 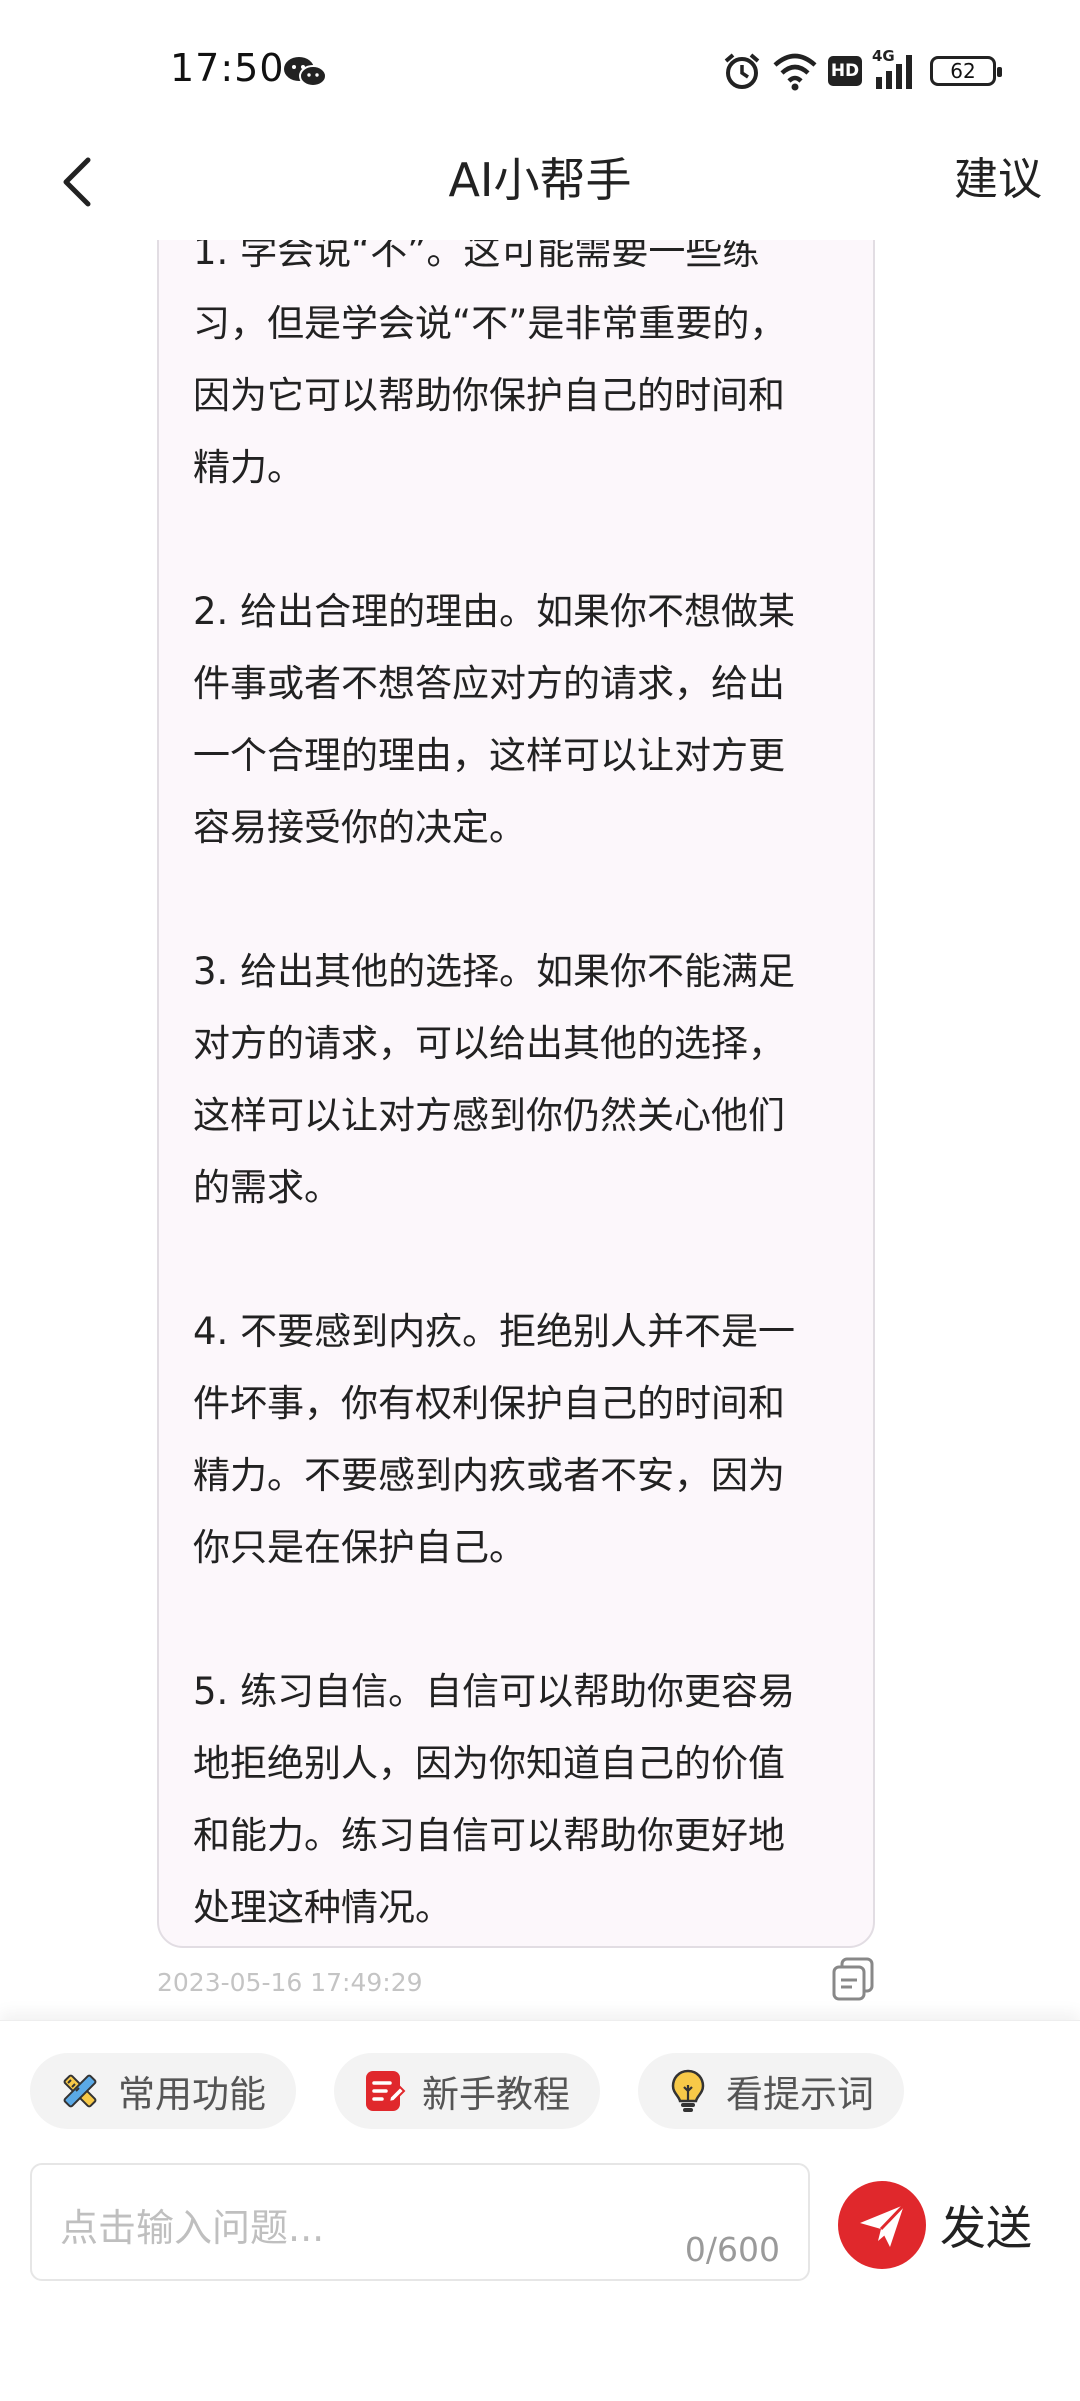 I want to click on hd-badge: HD, so click(x=845, y=71).